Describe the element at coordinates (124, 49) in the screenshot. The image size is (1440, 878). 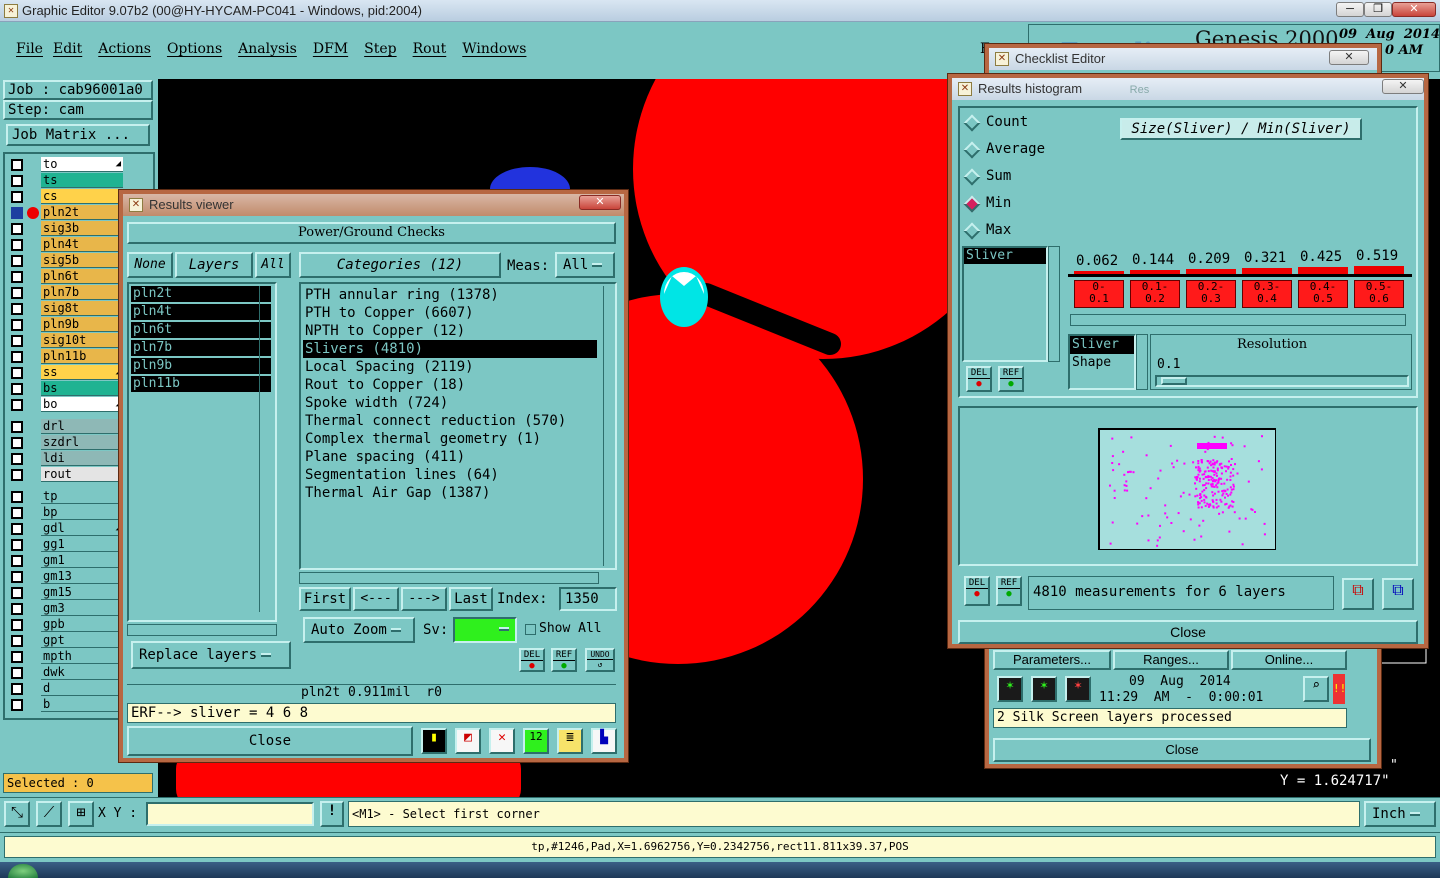
I see `menu-actions: Actions` at that location.